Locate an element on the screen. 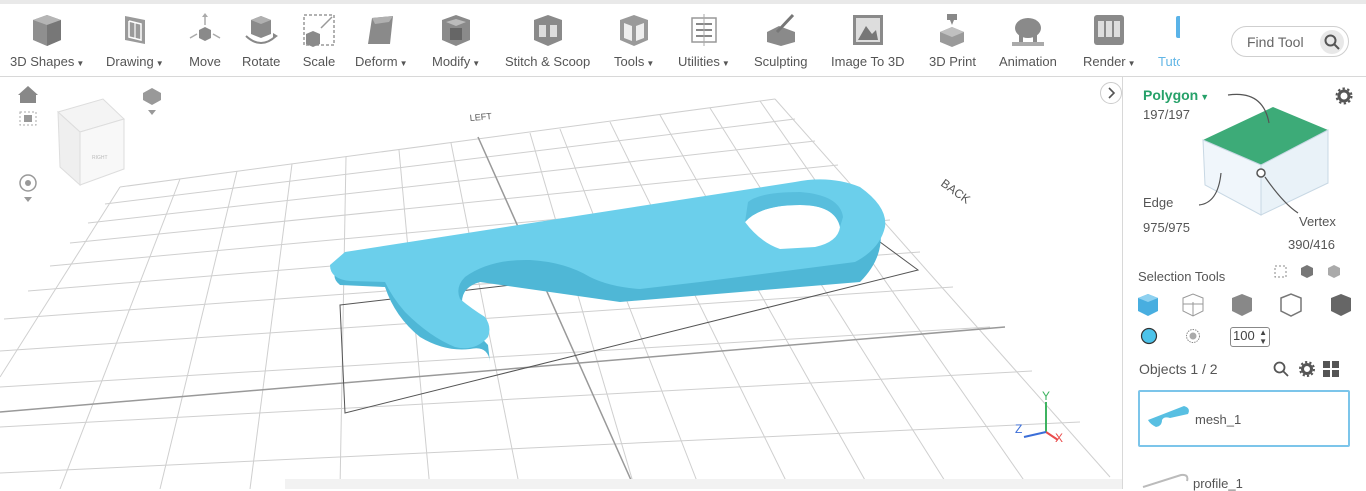 The image size is (1366, 491). grid-main-axis is located at coordinates (556, 312).